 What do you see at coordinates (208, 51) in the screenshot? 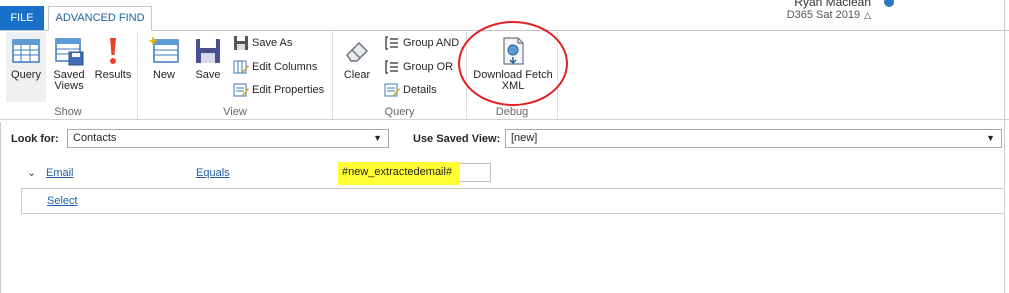
I see `save-disk-icon` at bounding box center [208, 51].